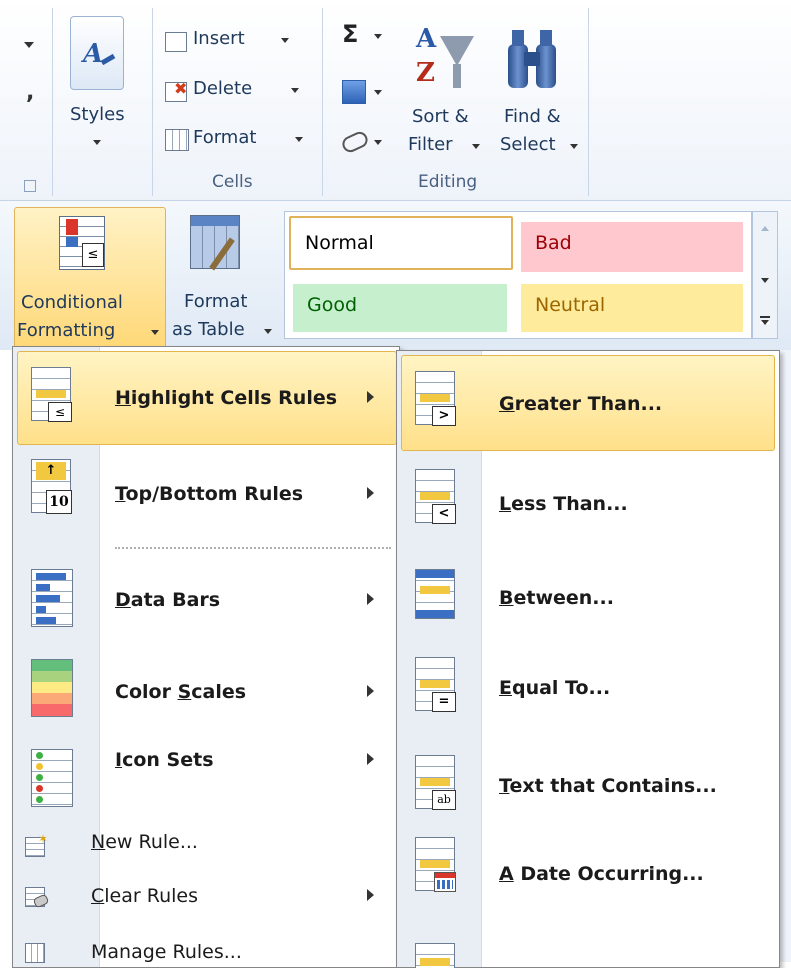 The image size is (791, 968). What do you see at coordinates (51, 394) in the screenshot?
I see `highlight-cells-rules-icon: ≤` at bounding box center [51, 394].